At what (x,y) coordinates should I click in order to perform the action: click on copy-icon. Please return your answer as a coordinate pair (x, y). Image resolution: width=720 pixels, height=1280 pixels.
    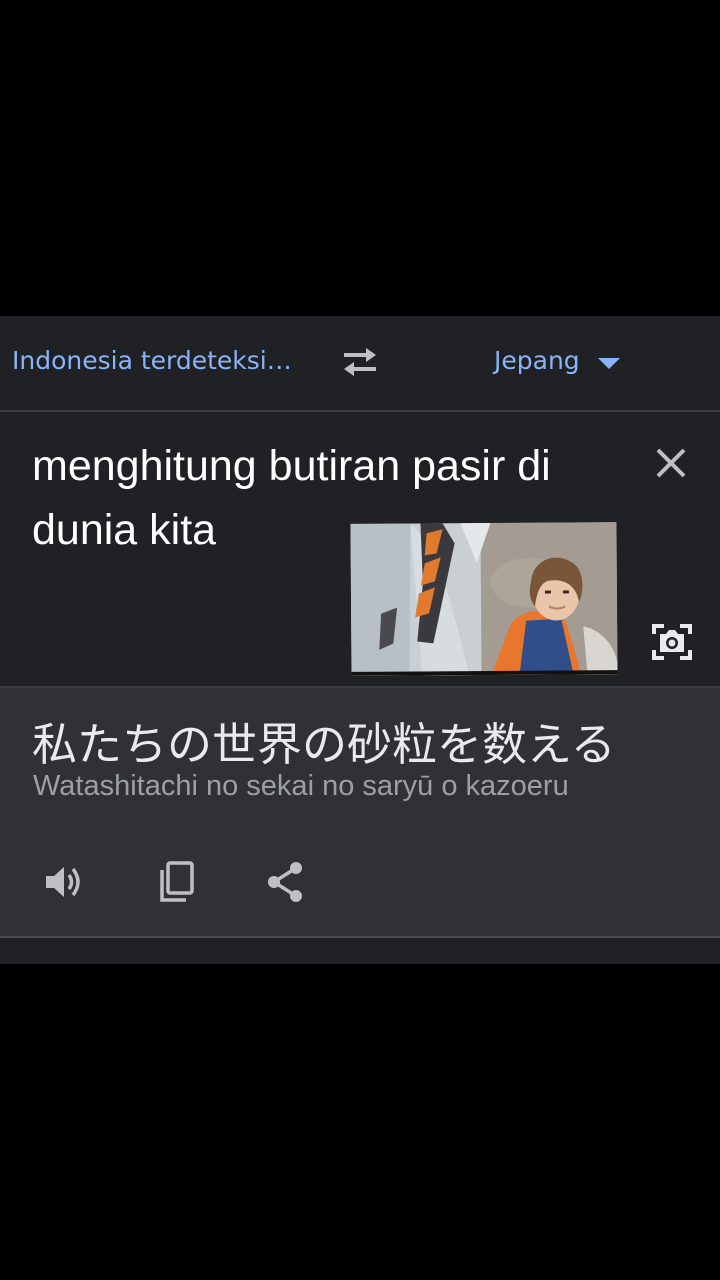
    Looking at the image, I should click on (176, 882).